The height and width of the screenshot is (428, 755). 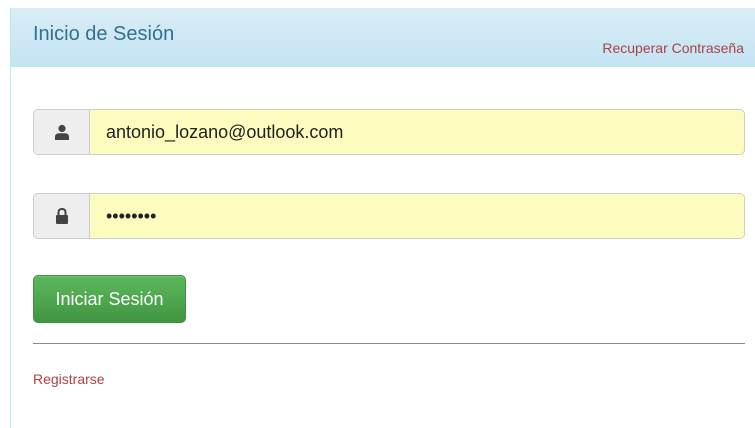 I want to click on panel-title: Inicio de Sesión, so click(x=104, y=34).